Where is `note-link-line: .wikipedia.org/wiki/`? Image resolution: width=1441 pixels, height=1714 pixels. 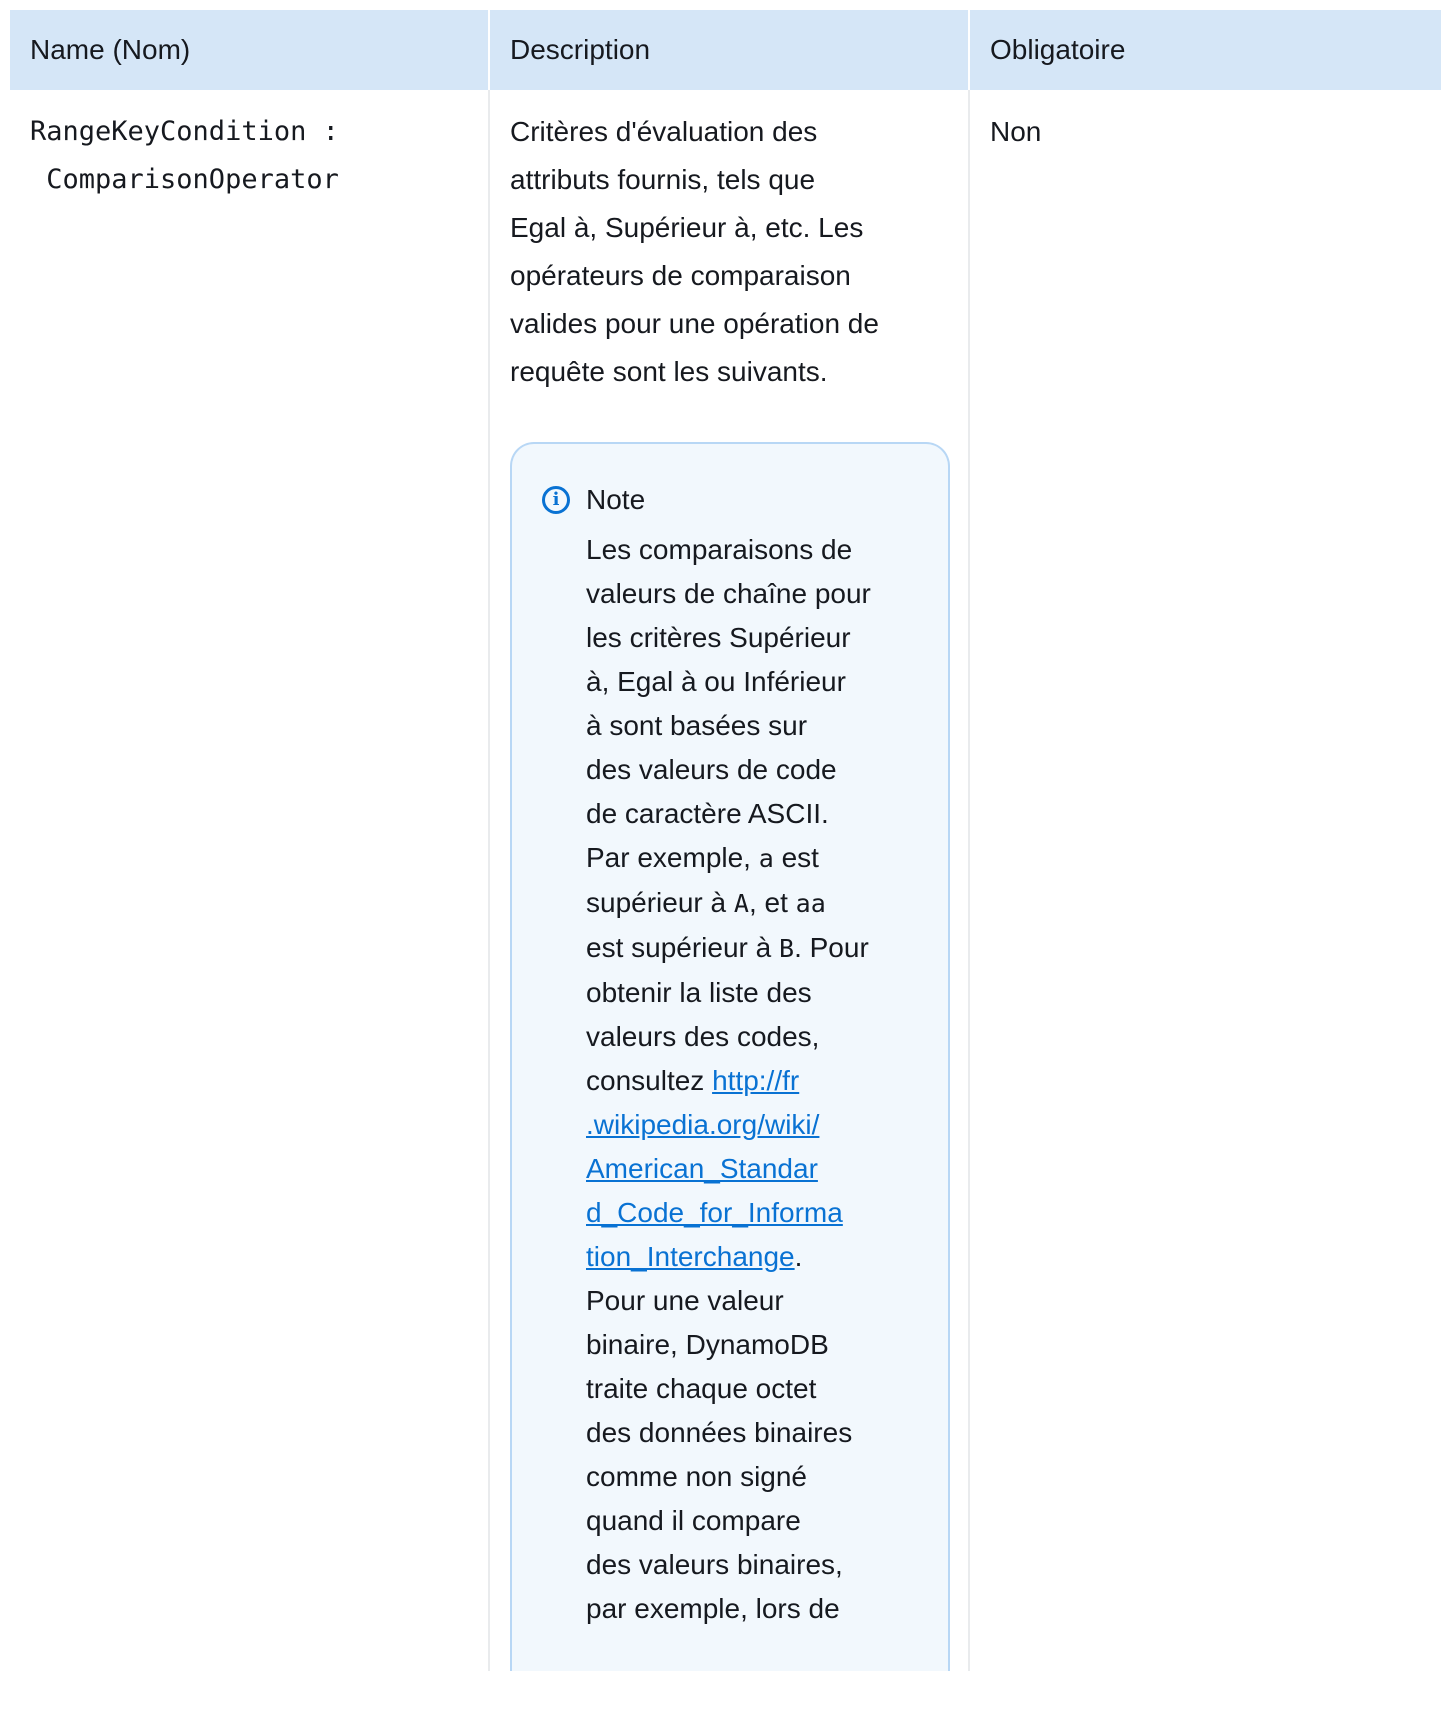
note-link-line: .wikipedia.org/wiki/ is located at coordinates (750, 1125).